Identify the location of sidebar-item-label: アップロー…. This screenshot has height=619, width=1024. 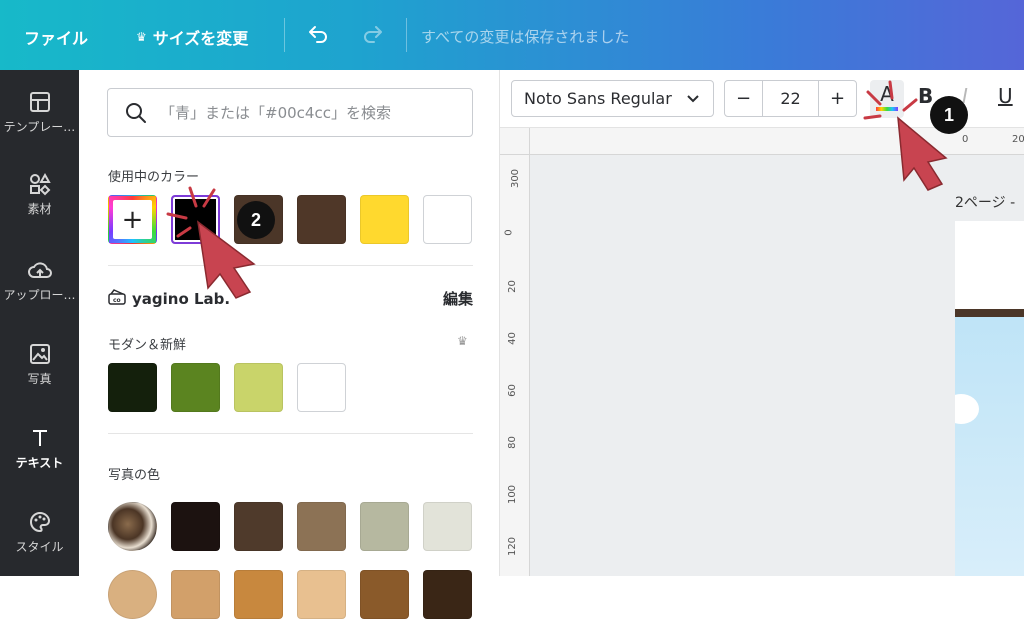
(39, 295).